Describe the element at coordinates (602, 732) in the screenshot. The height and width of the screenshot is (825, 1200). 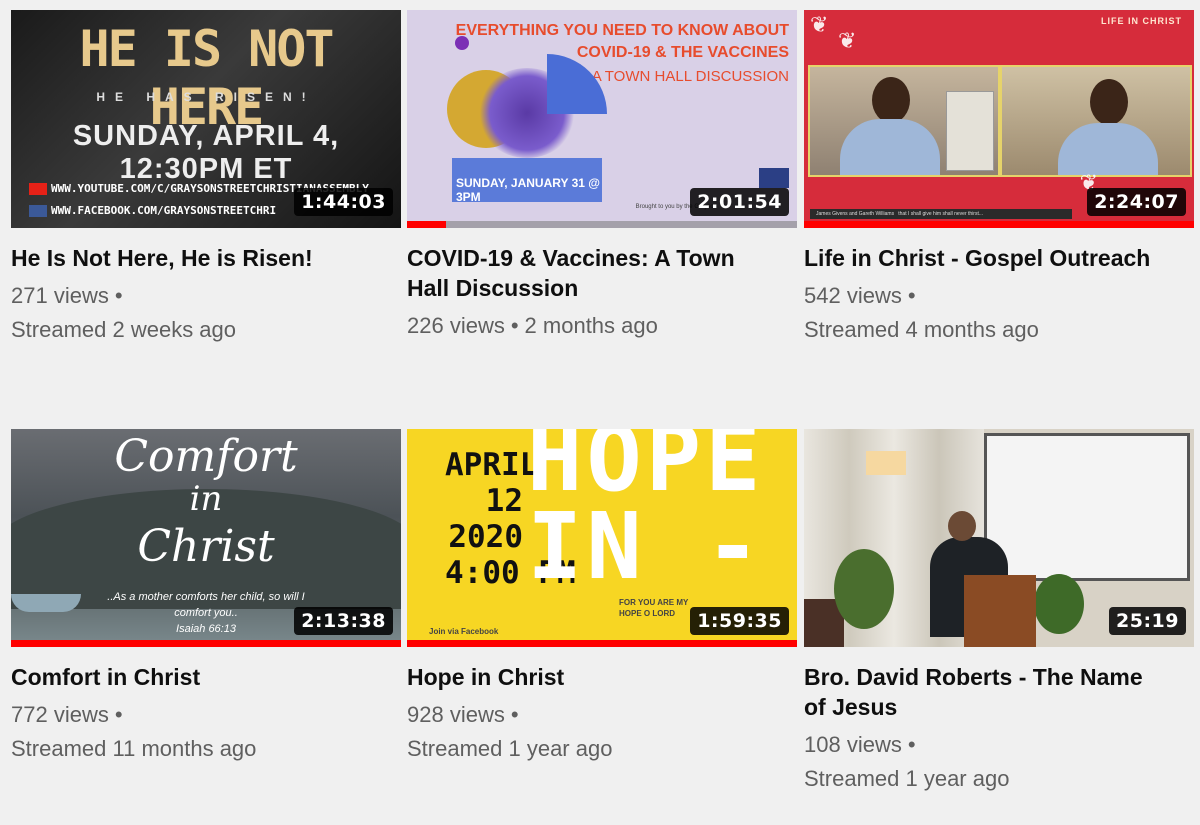
I see `video-meta: 928 views • Streamed 1 year ago` at that location.